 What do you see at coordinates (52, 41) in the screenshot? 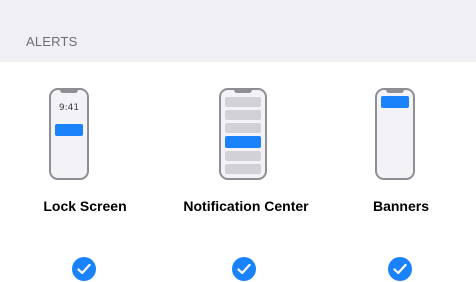
I see `section-title: ALERTS` at bounding box center [52, 41].